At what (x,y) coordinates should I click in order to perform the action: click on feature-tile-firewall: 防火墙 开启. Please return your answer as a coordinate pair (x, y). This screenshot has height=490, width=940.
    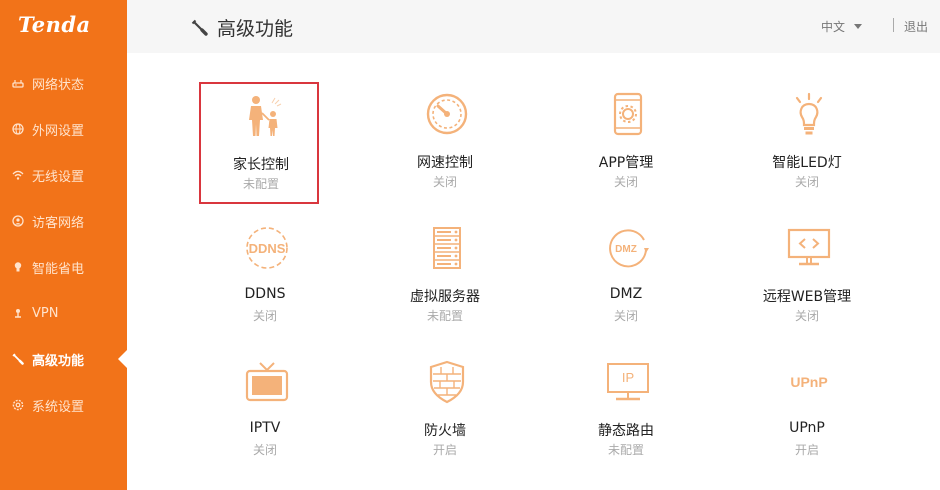
    Looking at the image, I should click on (445, 411).